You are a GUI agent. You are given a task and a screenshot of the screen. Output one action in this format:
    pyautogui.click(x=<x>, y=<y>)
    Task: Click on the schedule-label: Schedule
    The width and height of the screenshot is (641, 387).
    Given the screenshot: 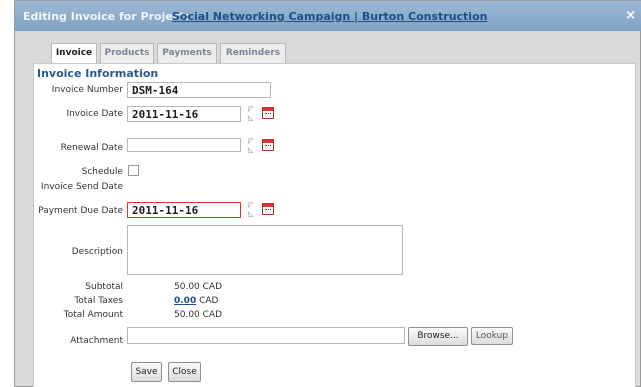 What is the action you would take?
    pyautogui.click(x=102, y=172)
    